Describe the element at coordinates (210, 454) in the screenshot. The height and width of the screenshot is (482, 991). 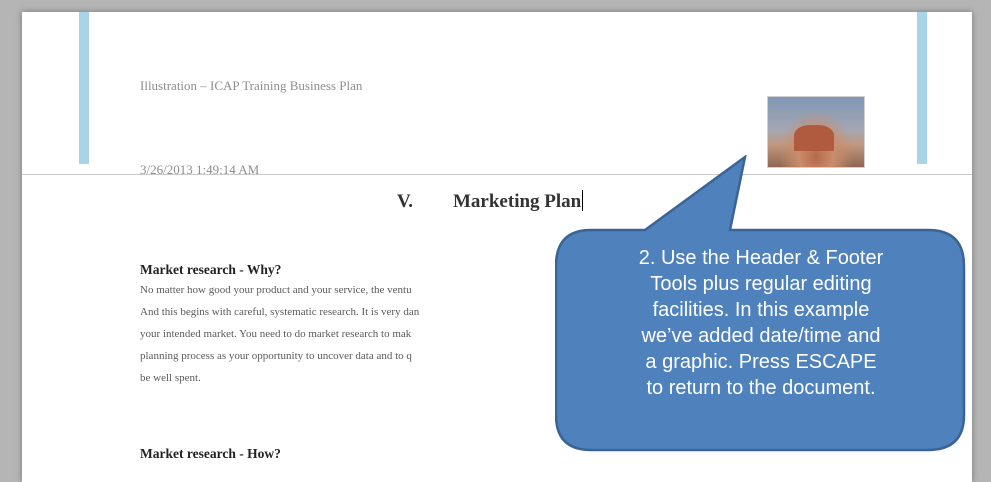
I see `subheading-market-research-how: Market research - How?` at that location.